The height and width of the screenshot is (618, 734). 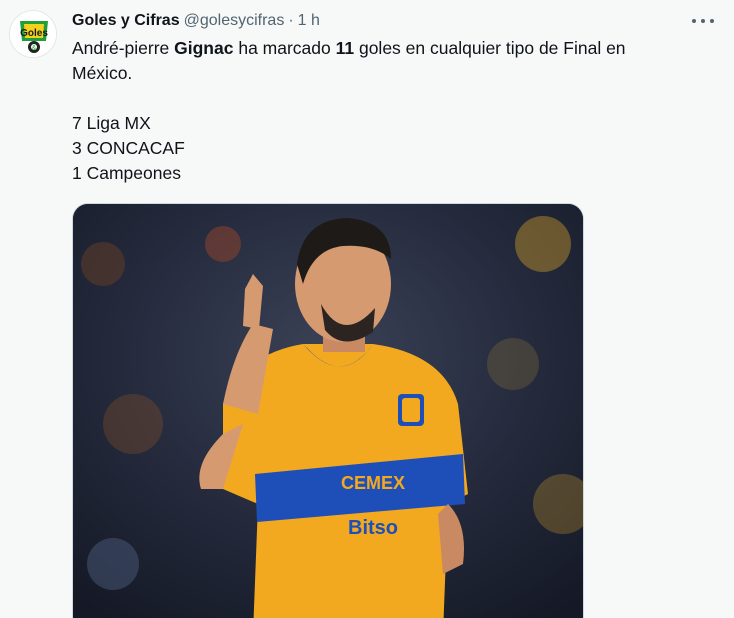 I want to click on svg-text: Goles, so click(x=34, y=33).